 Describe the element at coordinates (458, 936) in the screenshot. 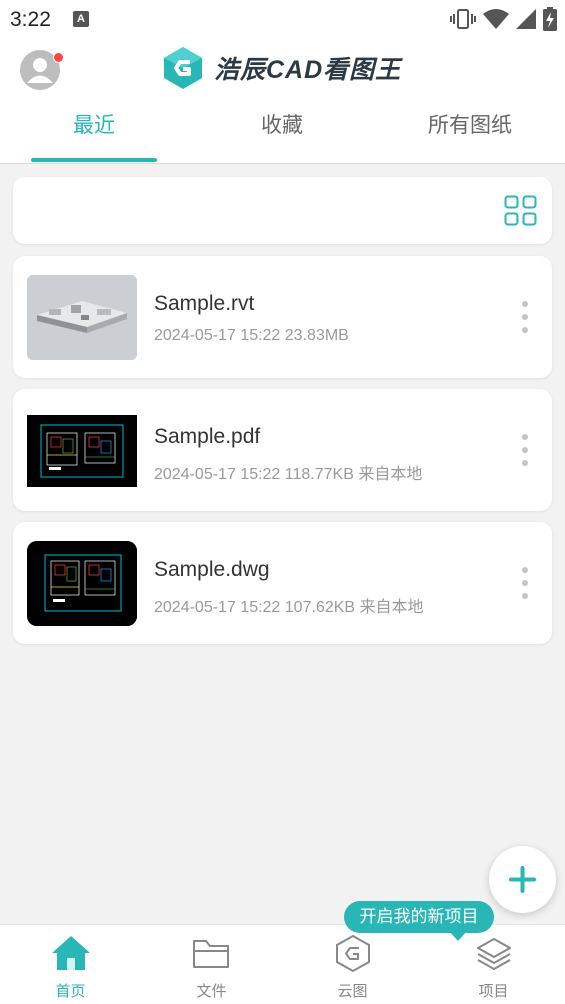

I see `tooltip-tail` at that location.